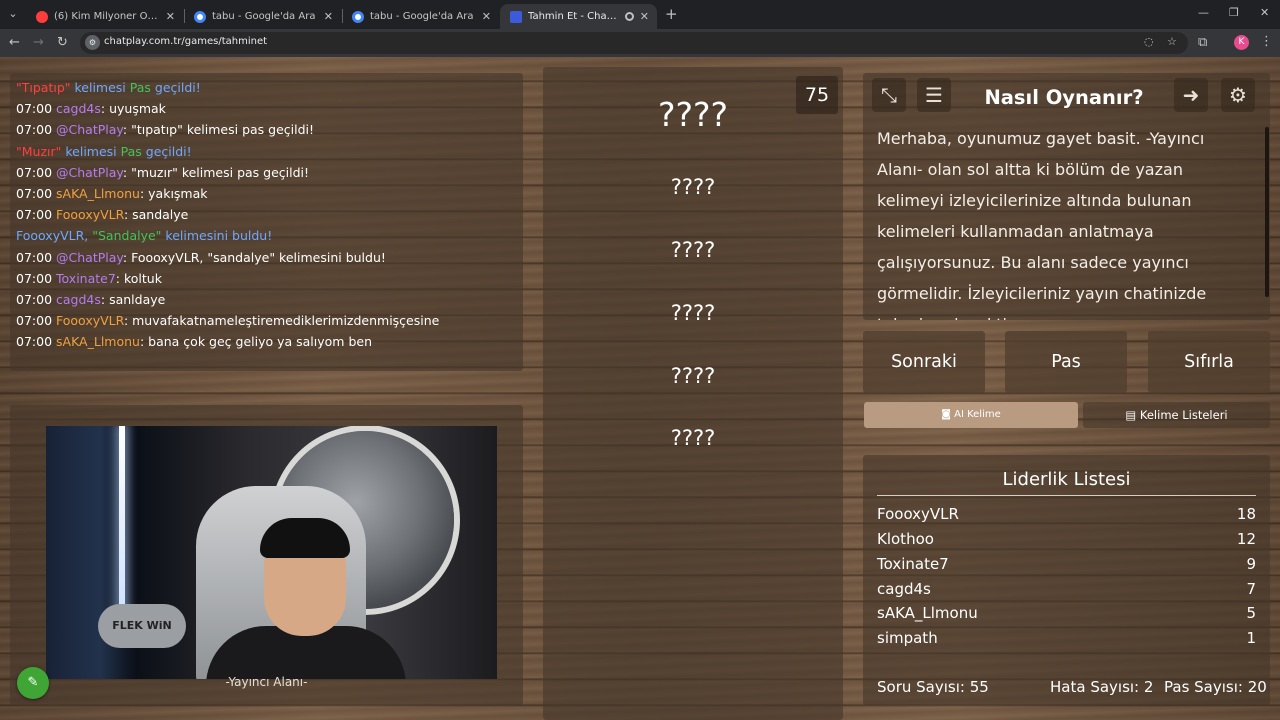 Image resolution: width=1280 pixels, height=720 pixels. Describe the element at coordinates (1132, 415) in the screenshot. I see `list-icon: ▤` at that location.